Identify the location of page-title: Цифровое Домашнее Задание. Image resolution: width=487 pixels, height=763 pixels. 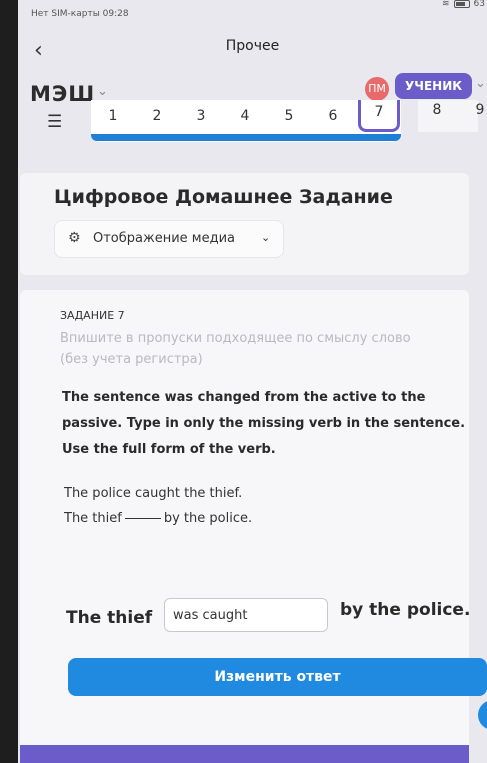
(223, 197).